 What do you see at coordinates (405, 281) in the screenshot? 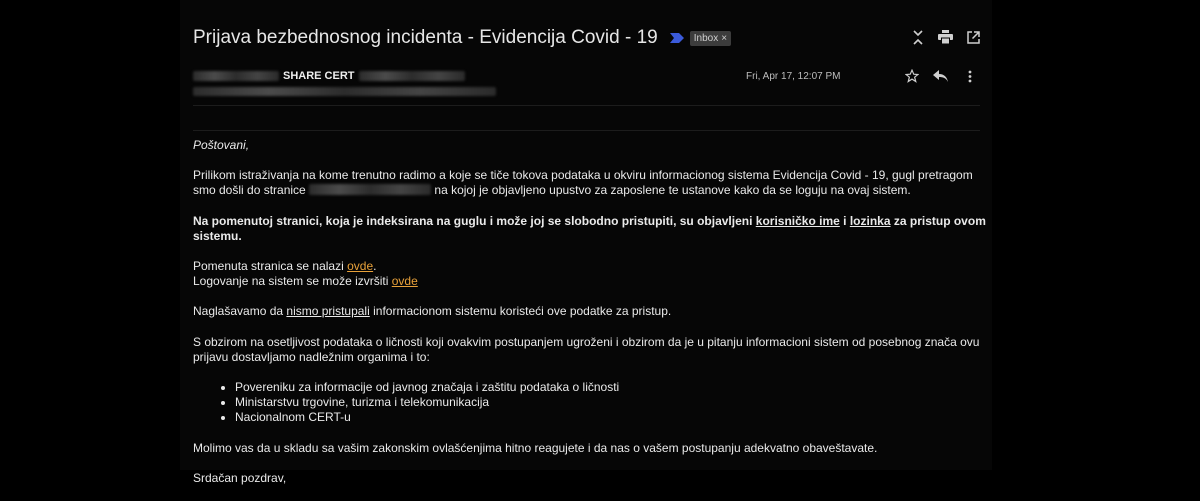
I see `login-link: ovde` at bounding box center [405, 281].